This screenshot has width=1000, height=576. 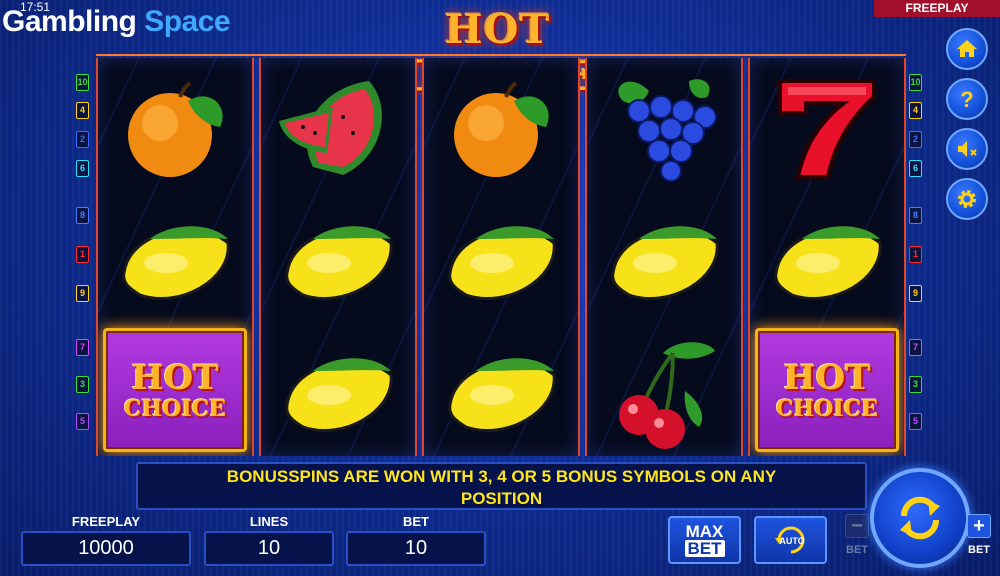 What do you see at coordinates (416, 521) in the screenshot?
I see `bet-label: BET` at bounding box center [416, 521].